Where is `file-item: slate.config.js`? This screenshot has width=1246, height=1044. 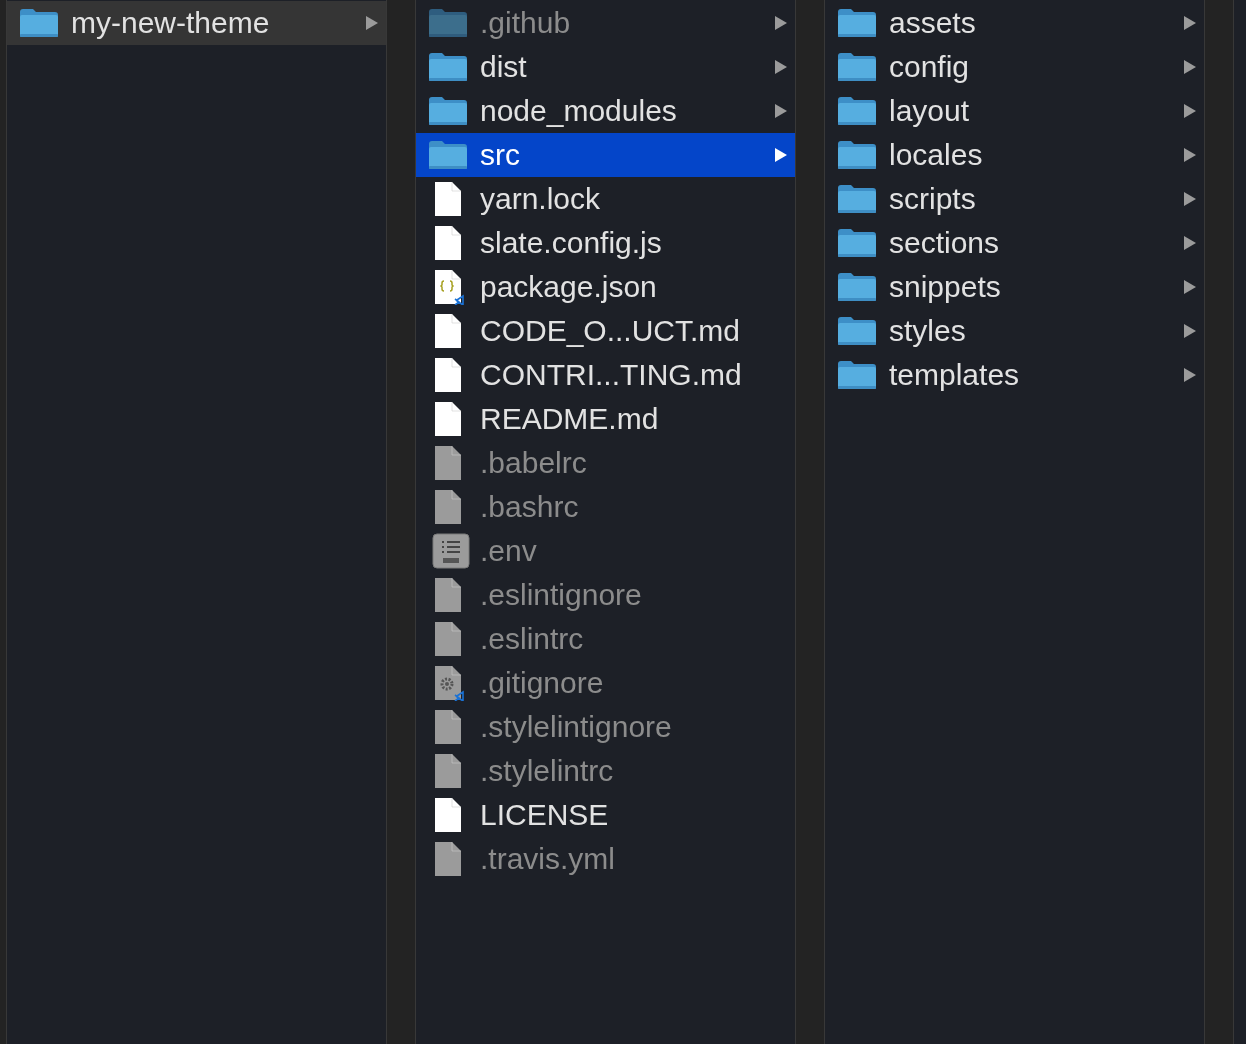
file-item: slate.config.js is located at coordinates (605, 243).